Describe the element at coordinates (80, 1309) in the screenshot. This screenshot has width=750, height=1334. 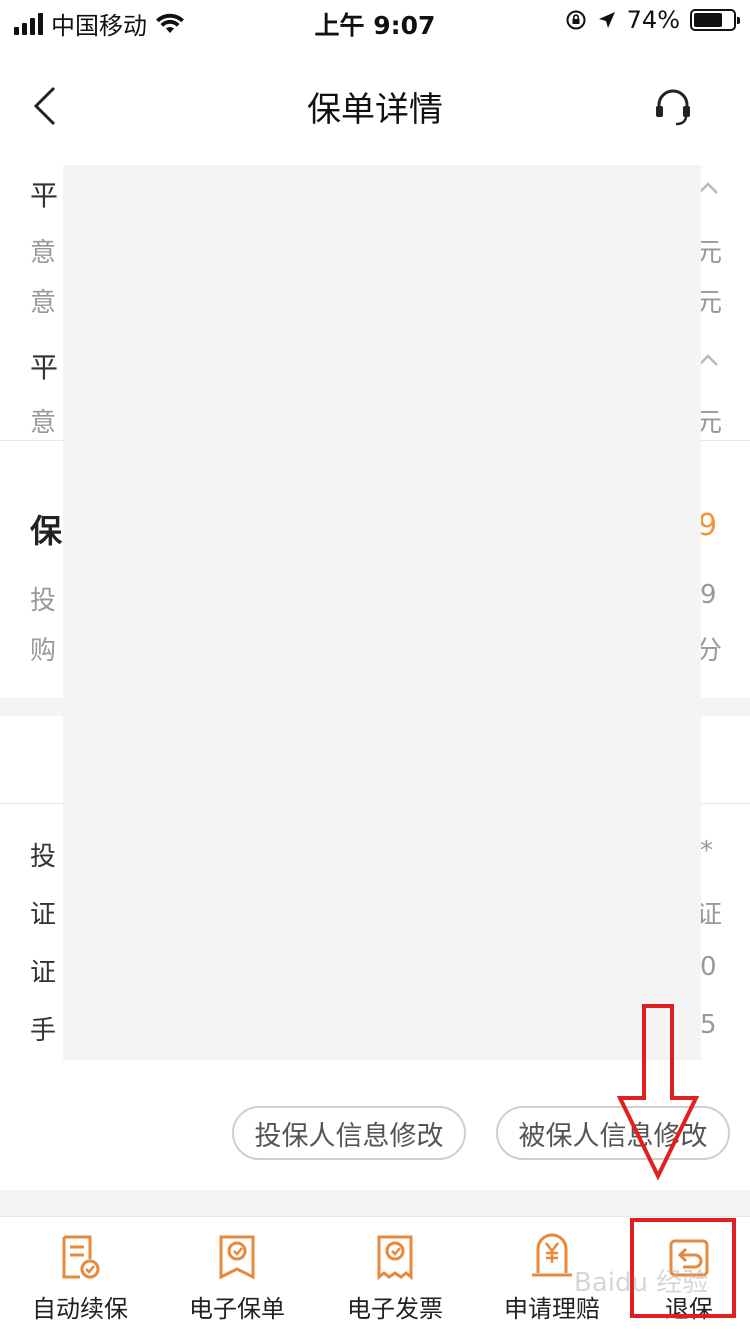
I see `tab-label: 自动续保` at that location.